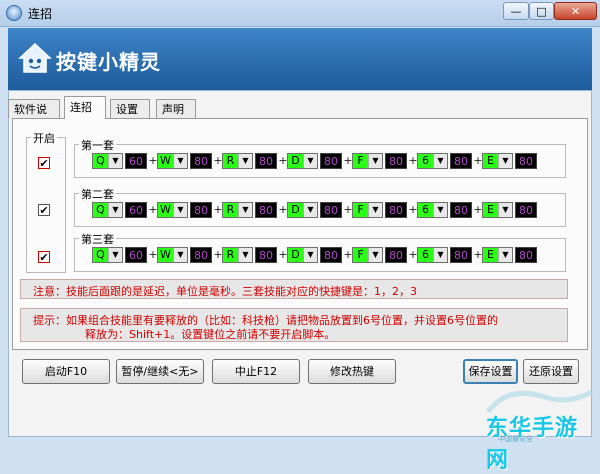 This screenshot has width=600, height=474. I want to click on start-button: 启动F10, so click(66, 371).